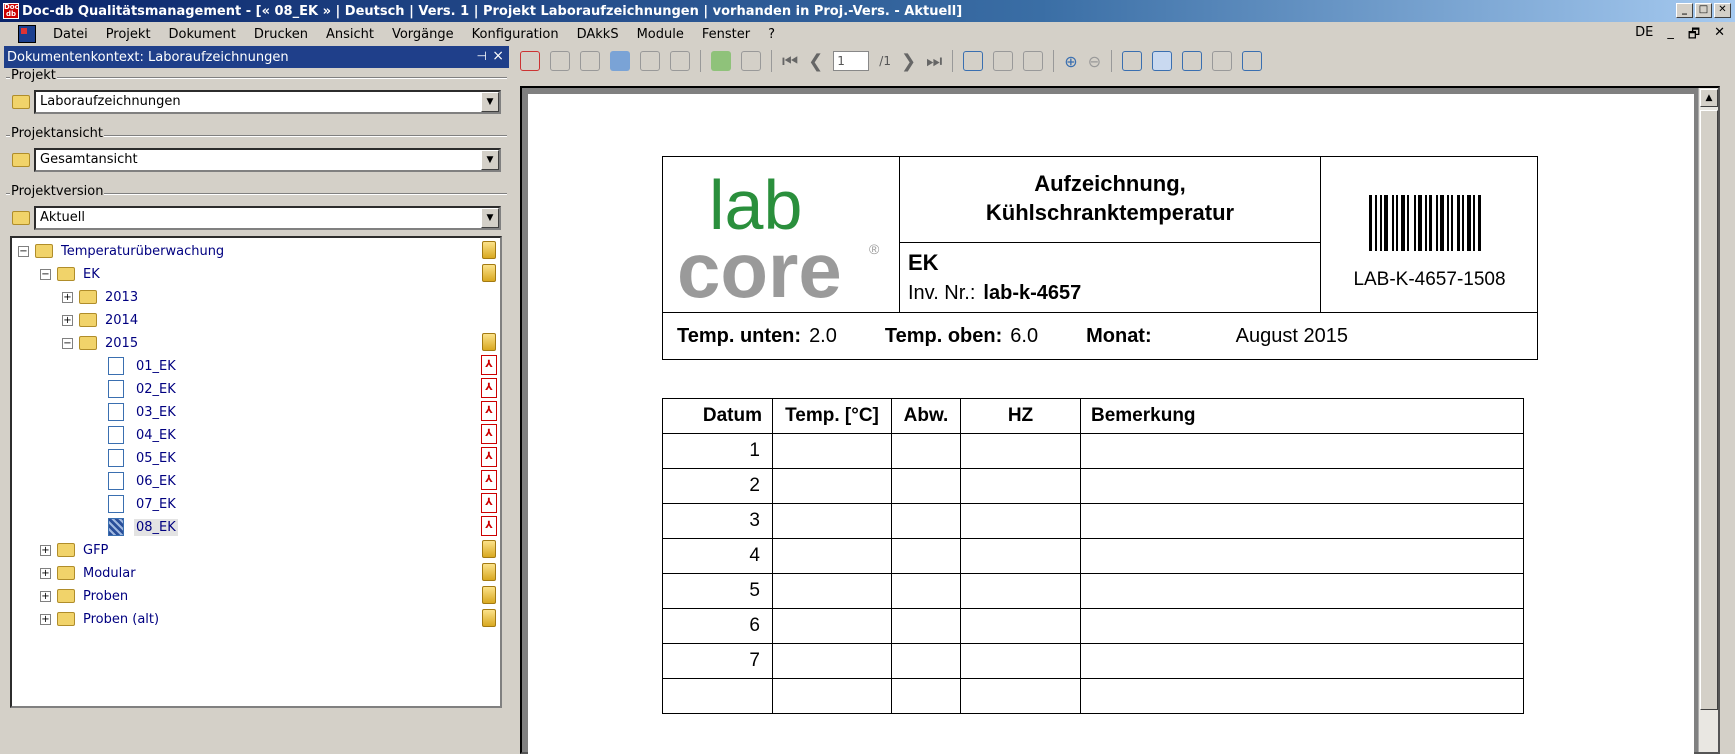 The width and height of the screenshot is (1735, 754). What do you see at coordinates (109, 573) in the screenshot?
I see `tree-label: Modular` at bounding box center [109, 573].